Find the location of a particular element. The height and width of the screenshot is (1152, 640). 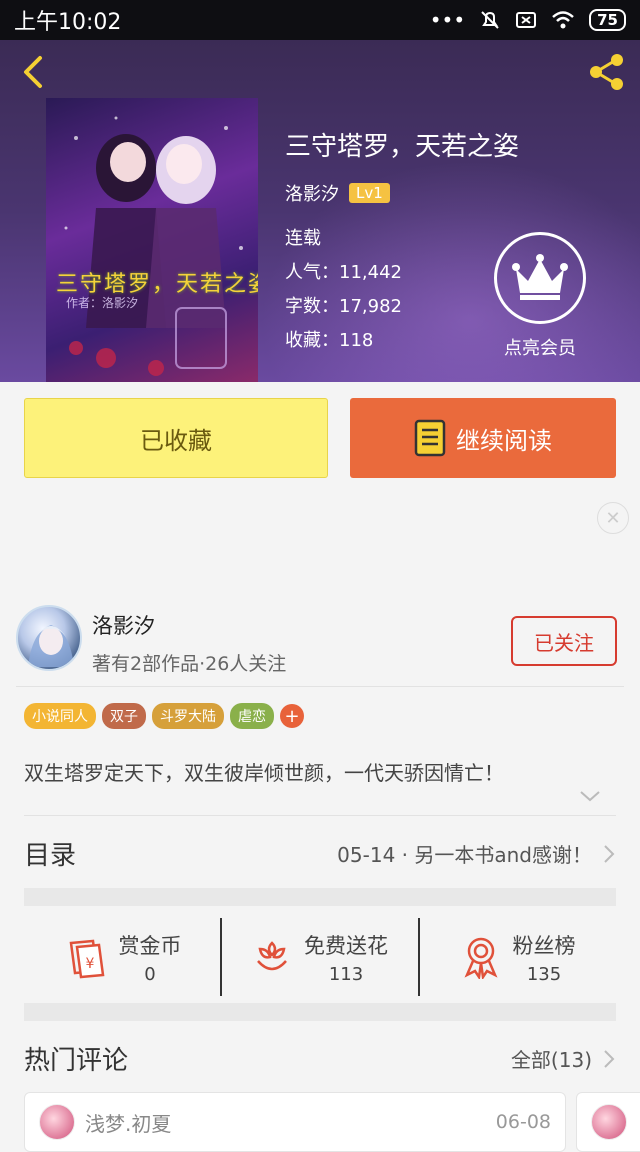

comment-card: 浅梦.初夏 06-08 is located at coordinates (295, 1122).